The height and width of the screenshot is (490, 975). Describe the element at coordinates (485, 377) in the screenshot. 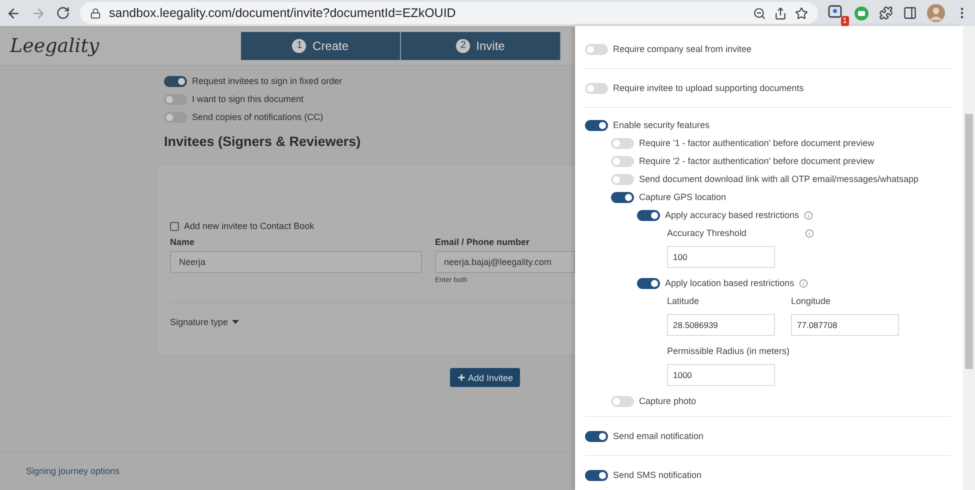

I see `add-invitee-button: Add Invitee` at that location.